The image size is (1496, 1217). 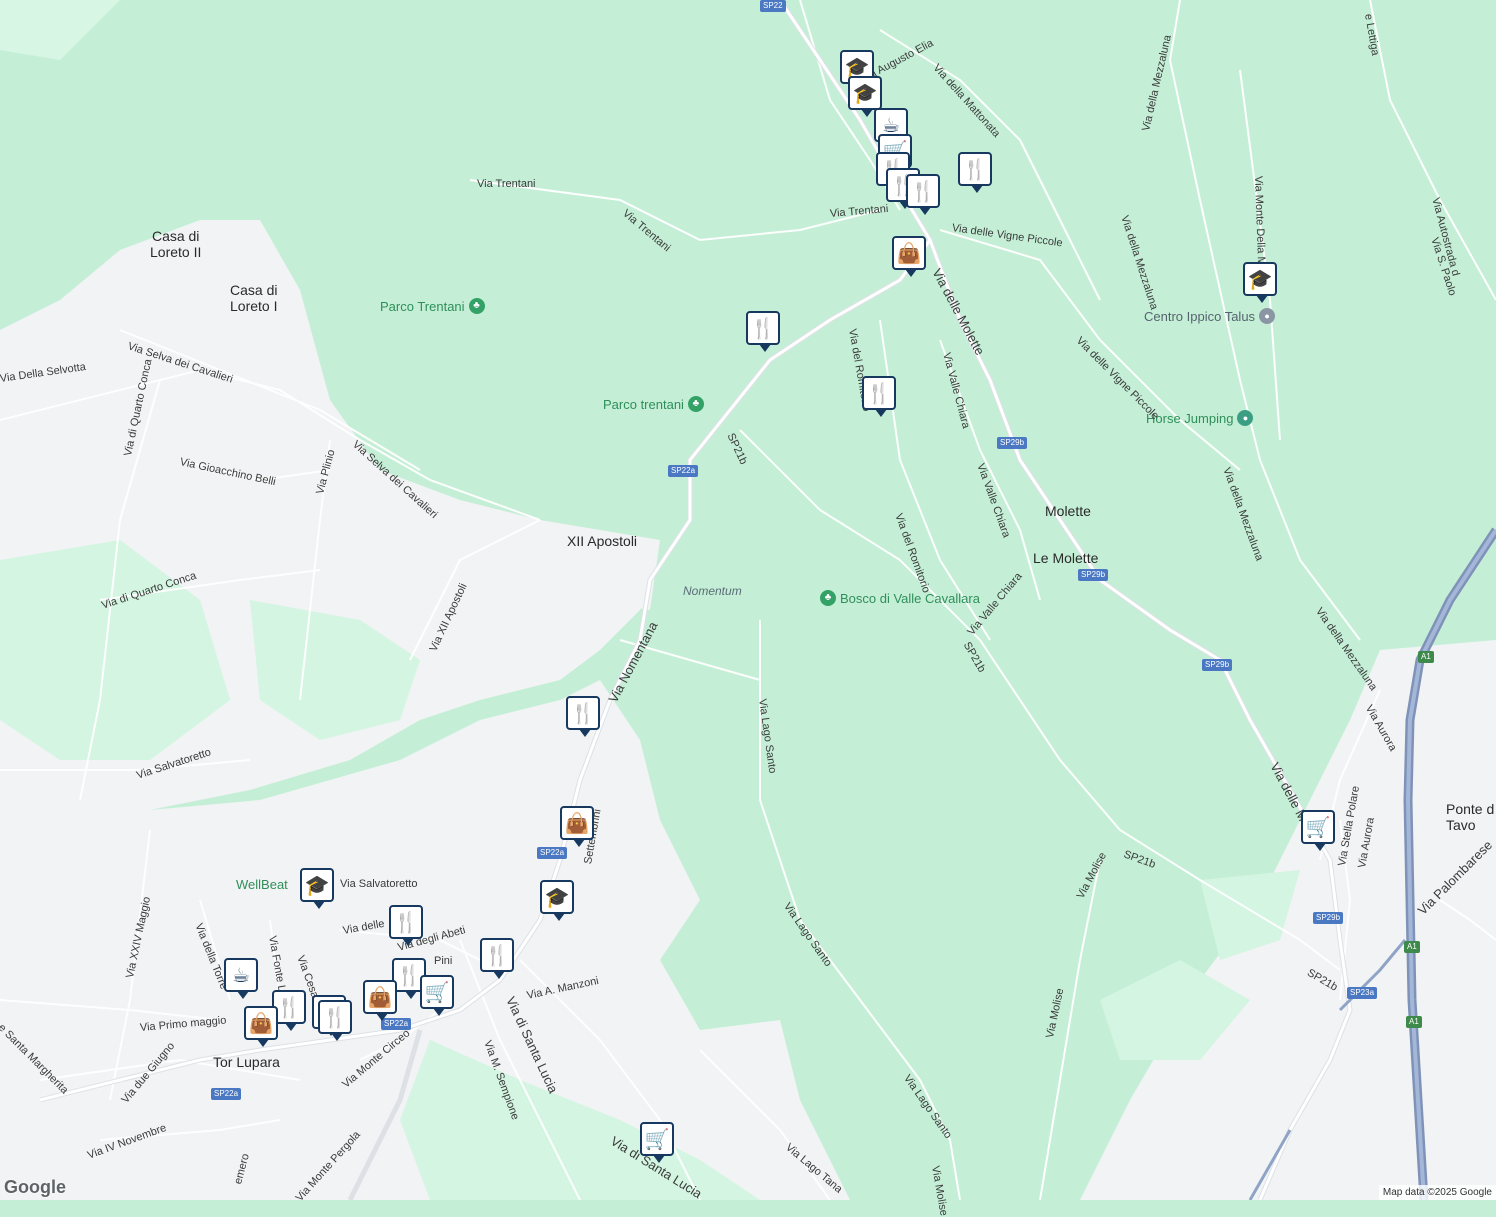 What do you see at coordinates (246, 1062) in the screenshot?
I see `place-tor-lupara: Tor Lupara` at bounding box center [246, 1062].